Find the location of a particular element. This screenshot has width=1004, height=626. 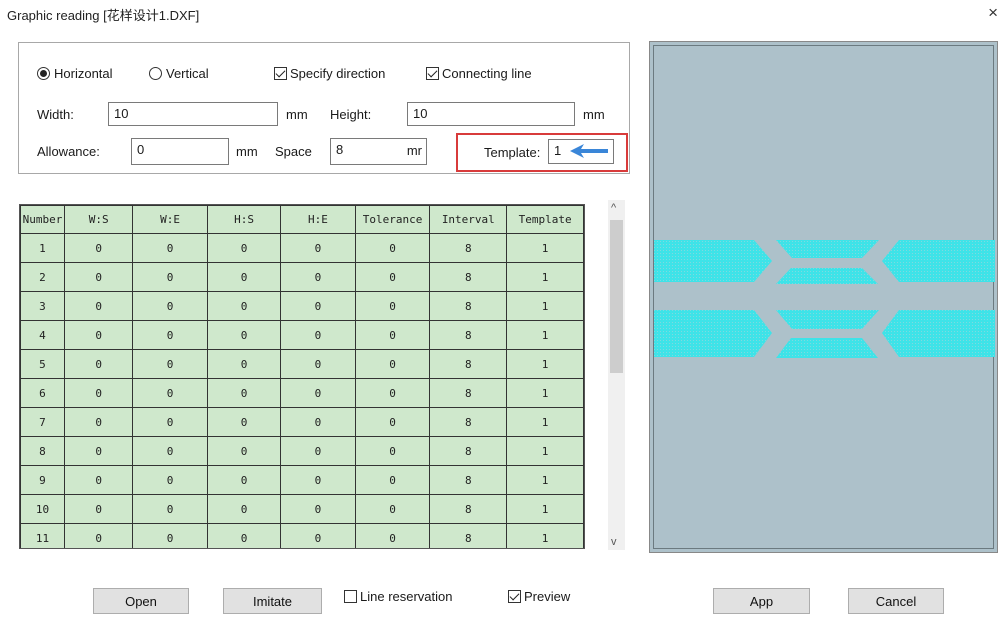

column-header: Tolerance is located at coordinates (392, 219).